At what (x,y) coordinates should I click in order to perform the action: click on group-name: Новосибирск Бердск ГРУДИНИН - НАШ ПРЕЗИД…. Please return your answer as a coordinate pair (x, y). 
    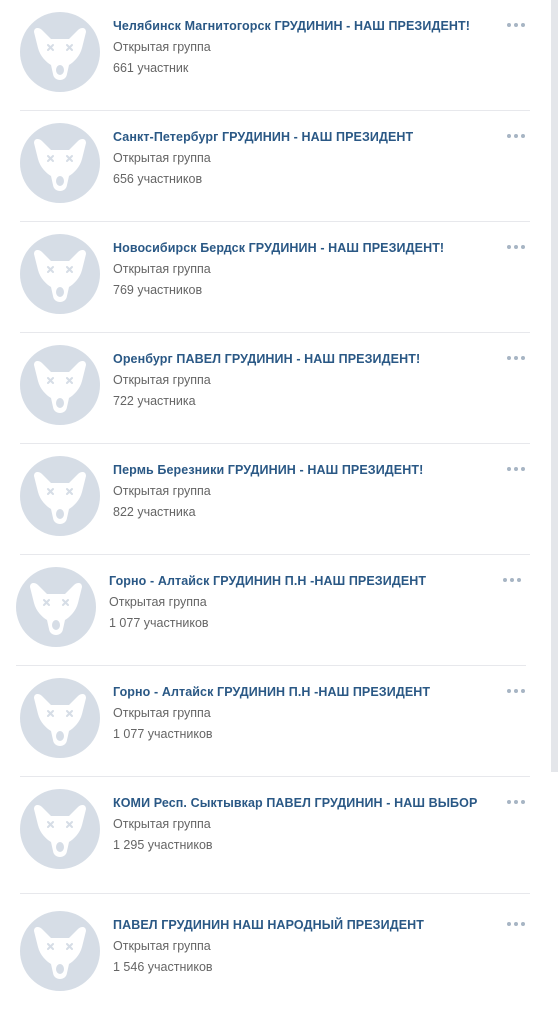
    Looking at the image, I should click on (278, 248).